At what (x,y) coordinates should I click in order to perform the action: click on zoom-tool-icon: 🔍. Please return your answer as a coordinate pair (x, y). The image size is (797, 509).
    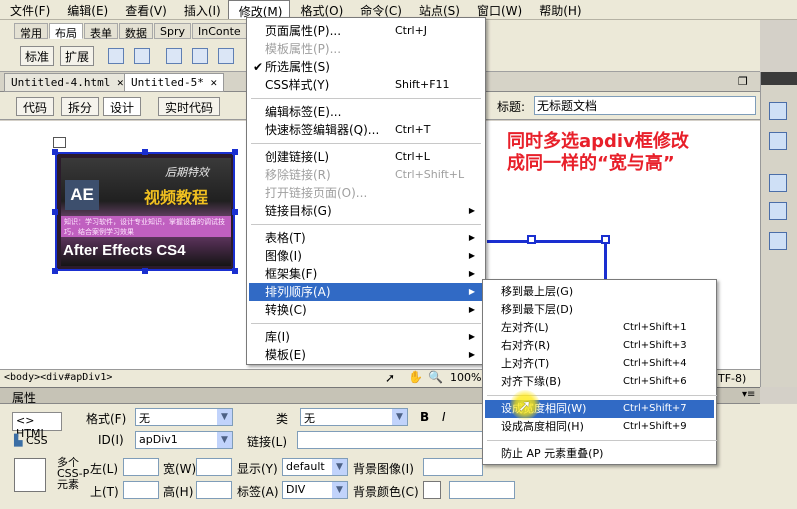
    Looking at the image, I should click on (435, 377).